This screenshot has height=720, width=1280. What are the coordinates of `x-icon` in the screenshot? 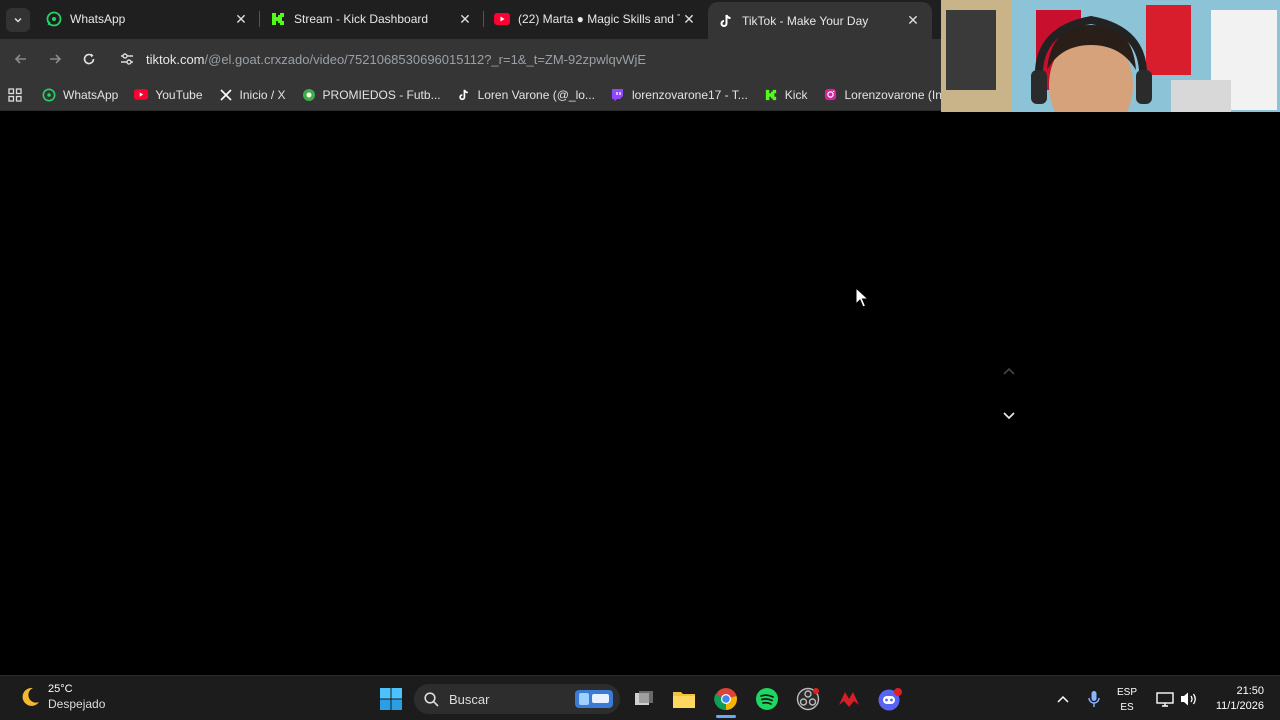 It's located at (226, 95).